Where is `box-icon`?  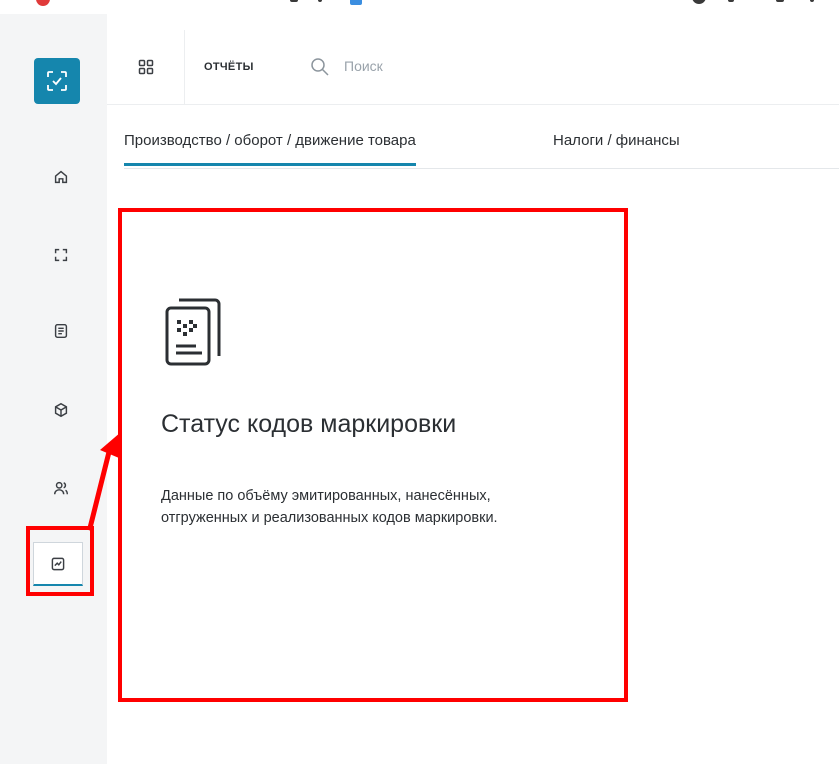
box-icon is located at coordinates (61, 410).